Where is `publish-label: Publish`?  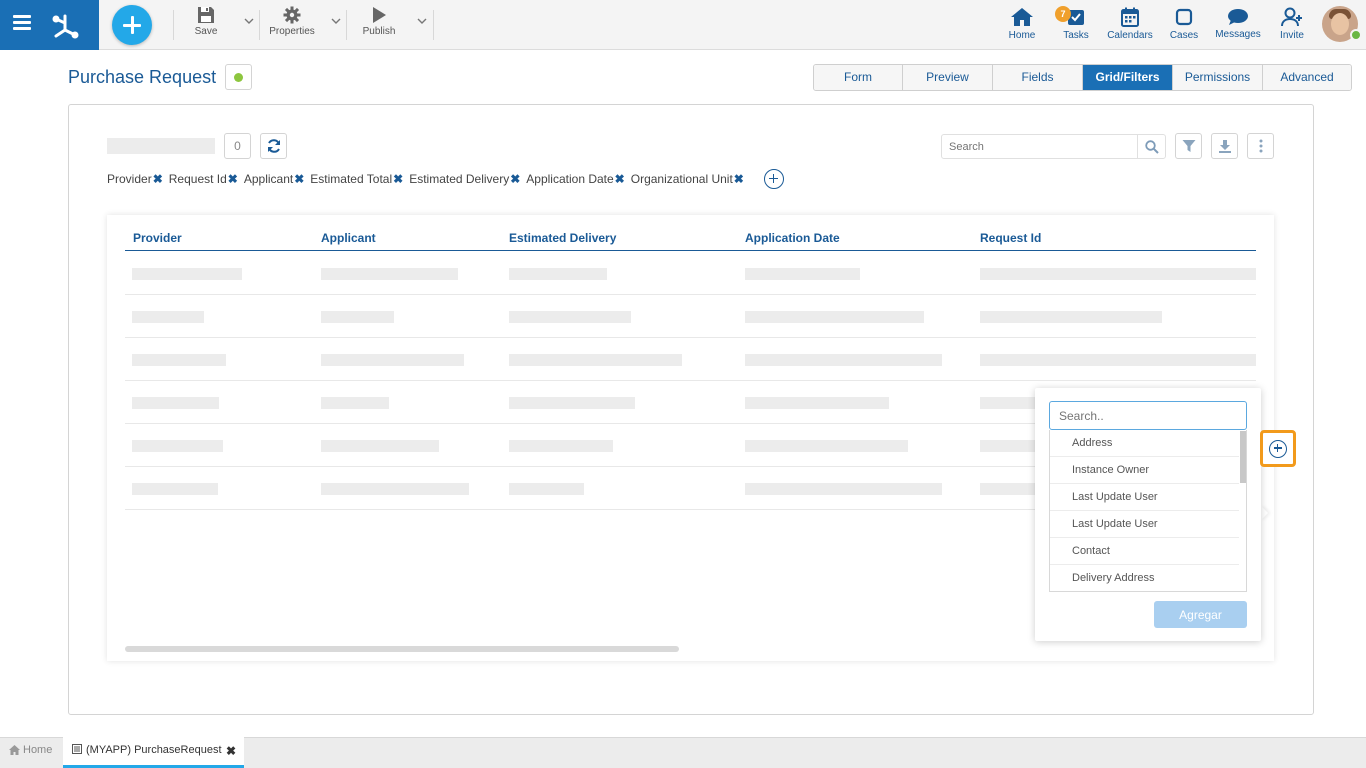
publish-label: Publish is located at coordinates (379, 31).